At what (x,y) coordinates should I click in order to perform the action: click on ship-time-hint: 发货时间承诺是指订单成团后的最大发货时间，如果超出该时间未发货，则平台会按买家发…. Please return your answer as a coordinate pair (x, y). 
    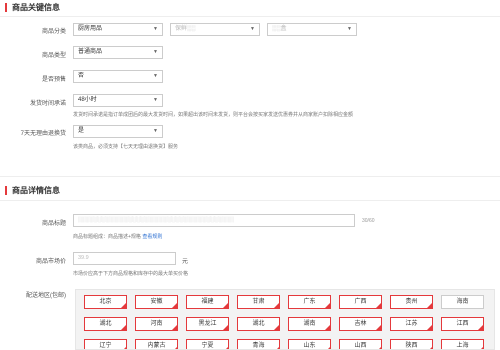
    Looking at the image, I should click on (213, 115).